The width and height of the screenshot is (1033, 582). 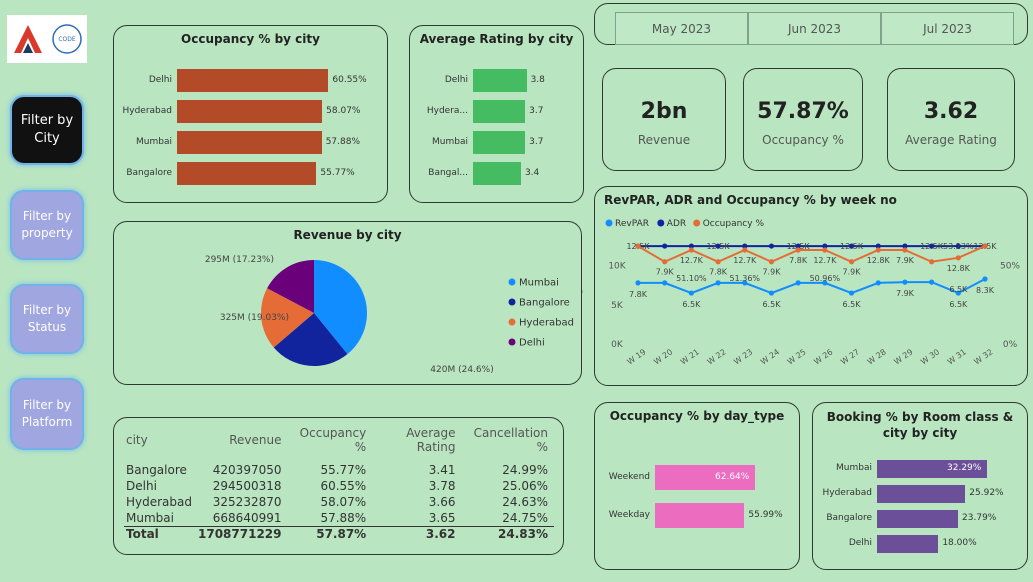 I want to click on table-row: Mumbai 668640991 57.88% 3.65 24.75%, so click(x=339, y=518).